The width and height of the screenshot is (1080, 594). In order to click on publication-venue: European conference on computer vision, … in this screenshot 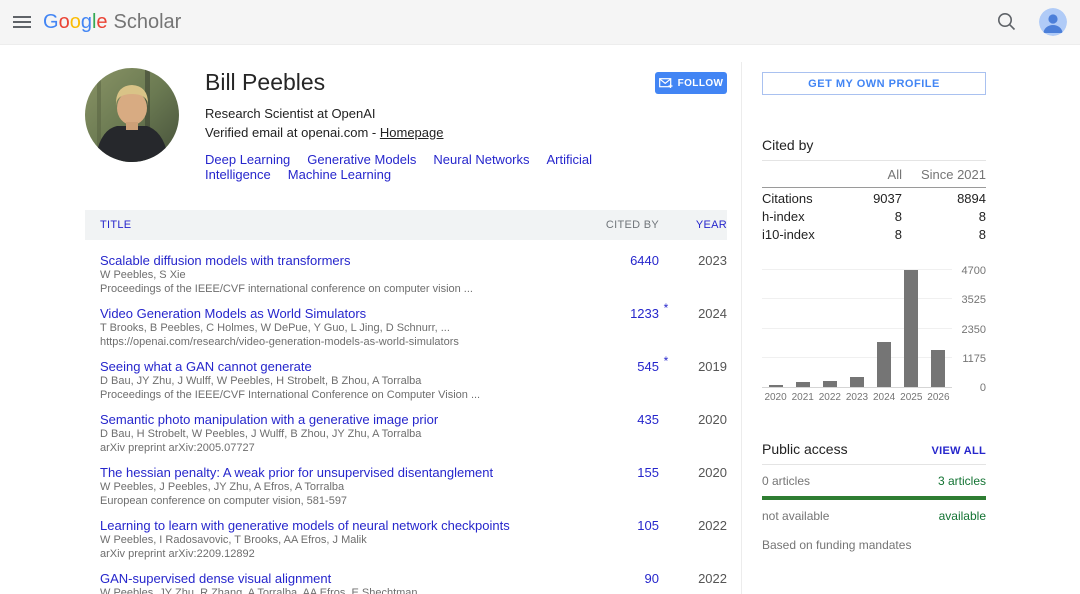, I will do `click(224, 501)`.